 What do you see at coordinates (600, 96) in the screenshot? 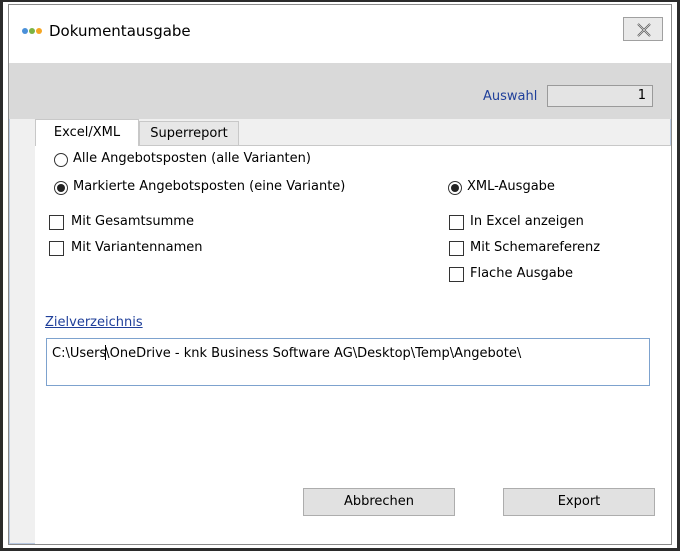
I see `auswahl-field: 1` at bounding box center [600, 96].